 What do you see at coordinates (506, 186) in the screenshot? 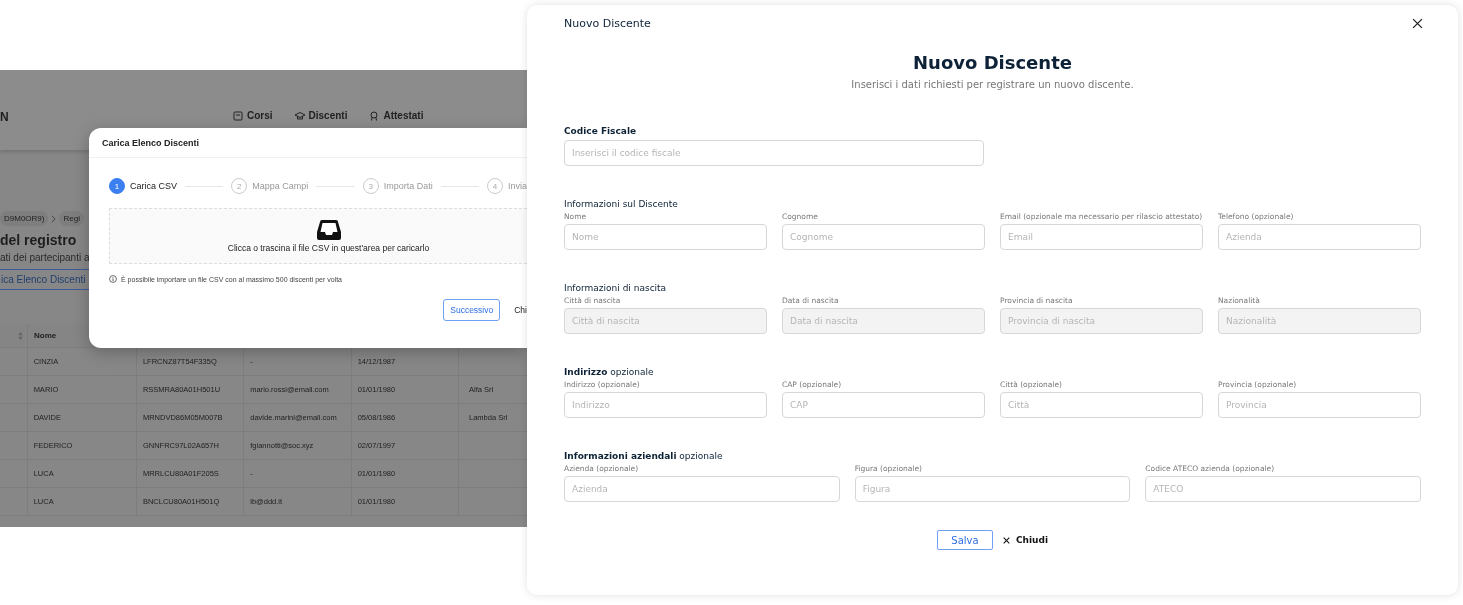
I see `stepper-step: 4 Invia` at bounding box center [506, 186].